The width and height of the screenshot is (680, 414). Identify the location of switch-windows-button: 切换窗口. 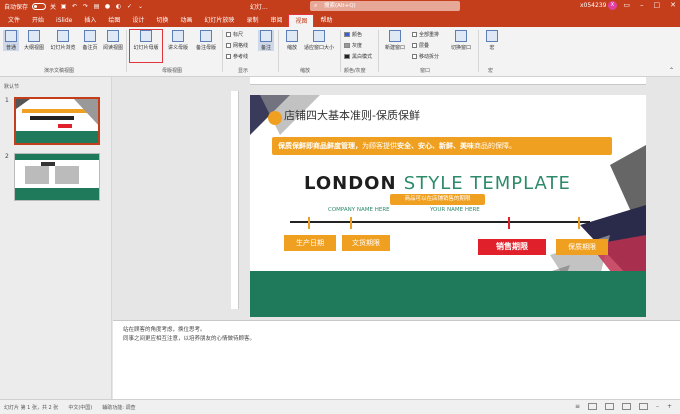
(461, 40).